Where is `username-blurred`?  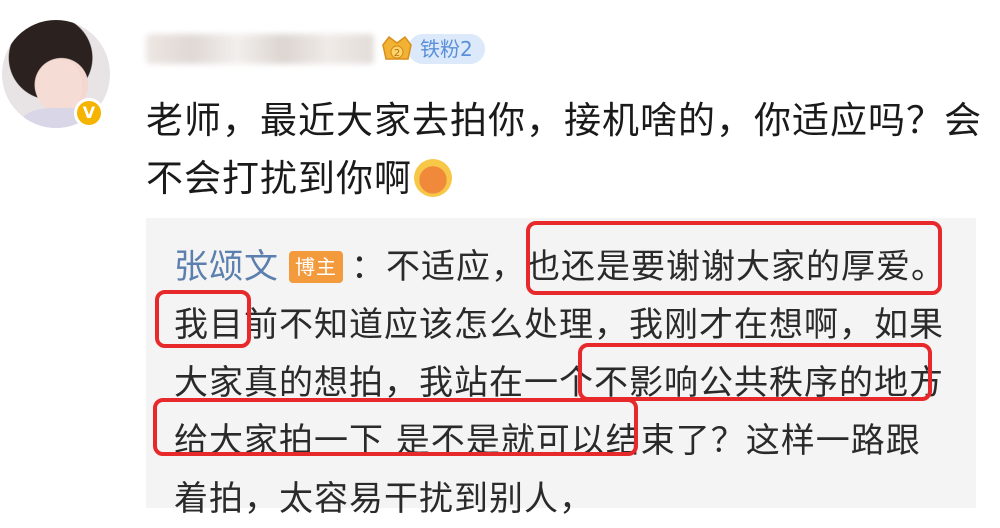 username-blurred is located at coordinates (260, 49).